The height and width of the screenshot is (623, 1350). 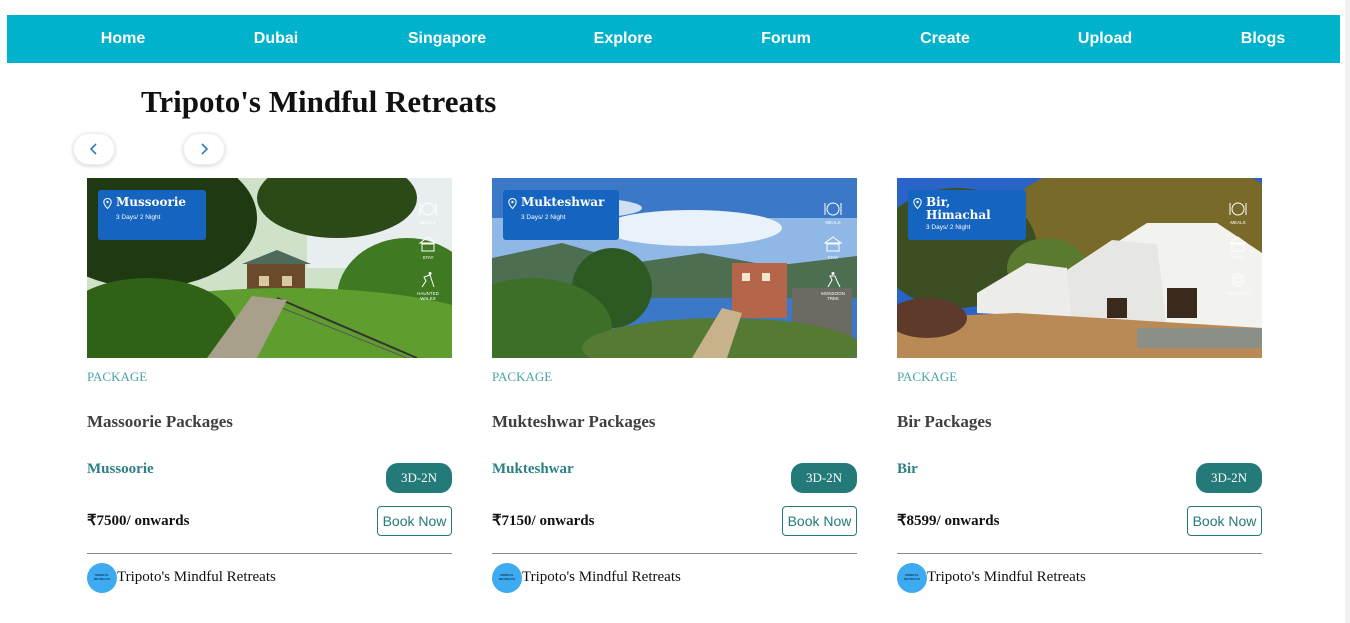 I want to click on badge-location-name: Mukteshwar, so click(x=563, y=202).